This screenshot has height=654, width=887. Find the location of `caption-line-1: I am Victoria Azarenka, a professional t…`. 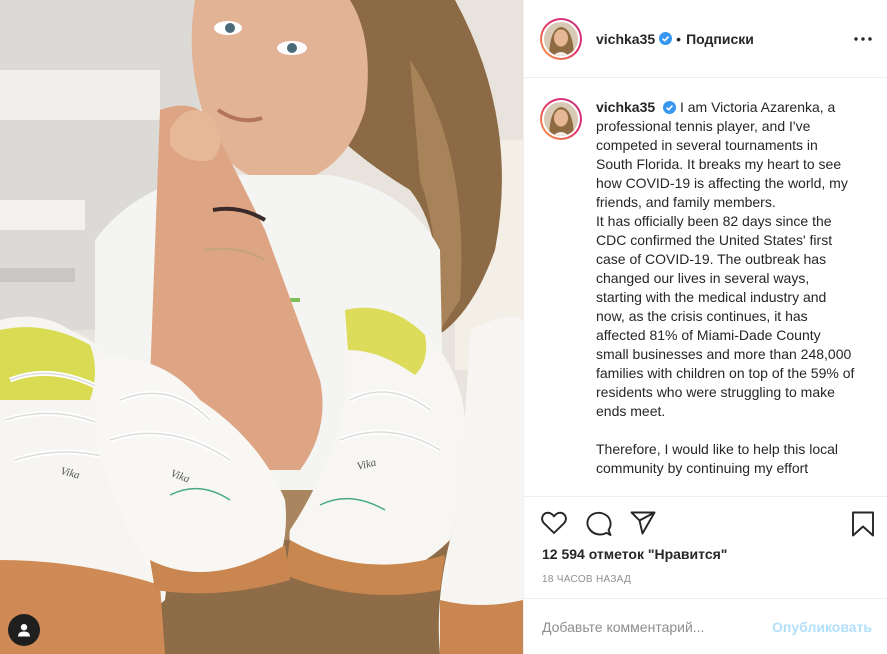

caption-line-1: I am Victoria Azarenka, a professional t… is located at coordinates (722, 154).